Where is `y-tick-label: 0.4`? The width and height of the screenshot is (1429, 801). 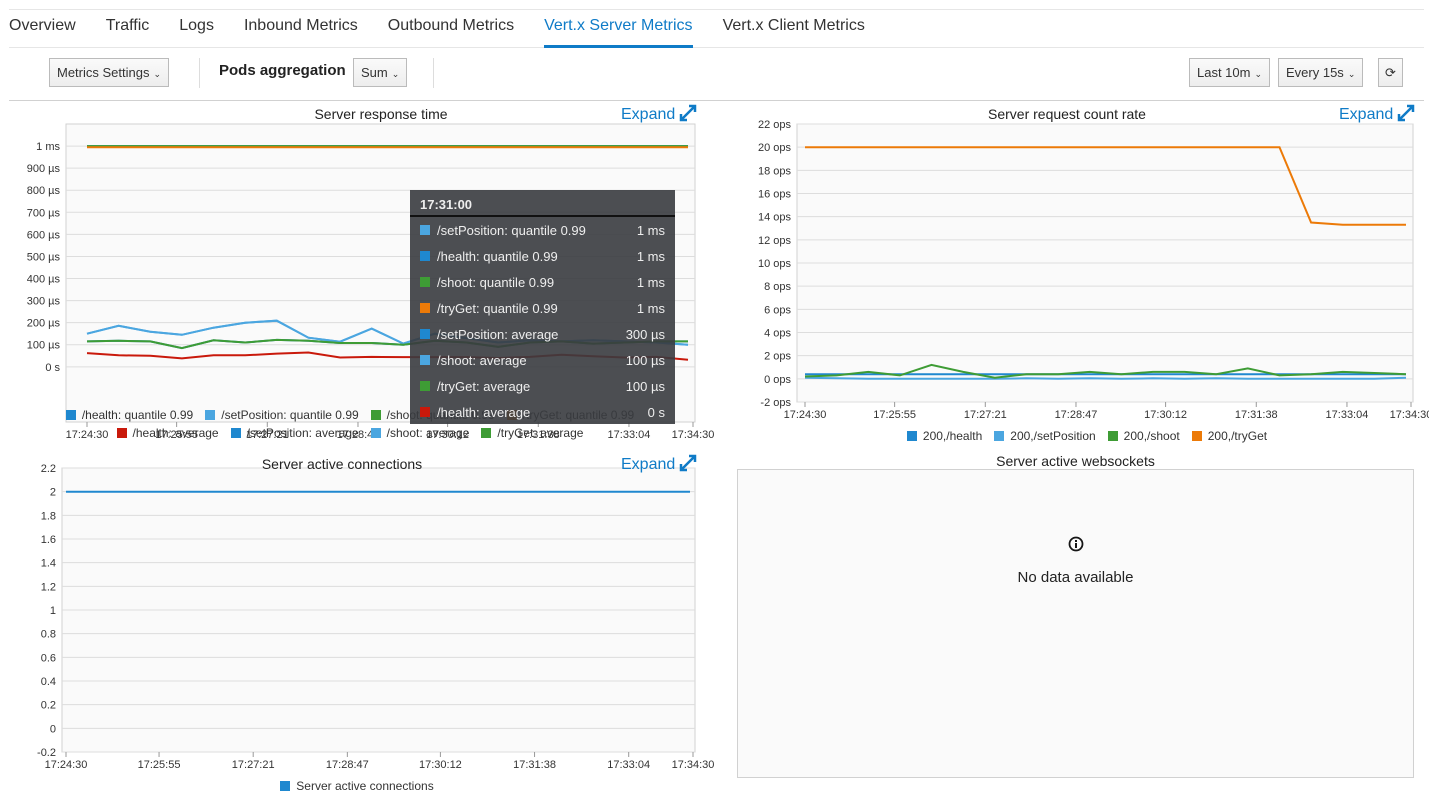
y-tick-label: 0.4 is located at coordinates (48, 682).